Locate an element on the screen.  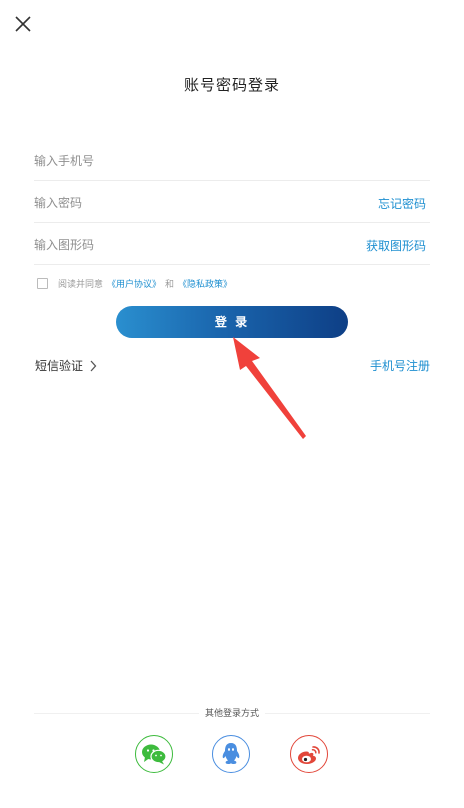
weibo-icon is located at coordinates (309, 755).